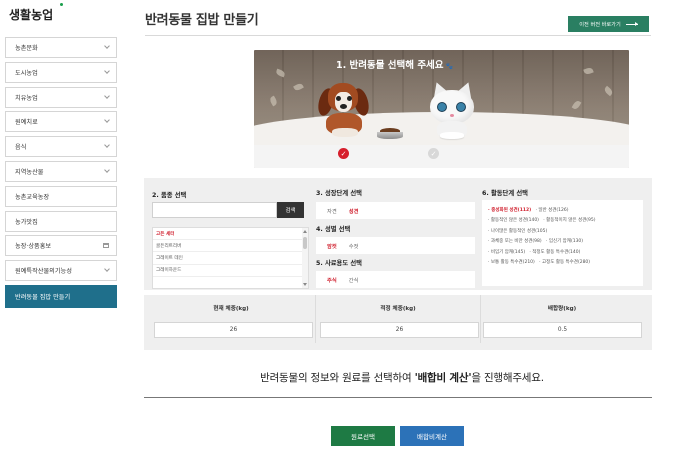  I want to click on feed-amount-label: 배합량(kg), so click(562, 309).